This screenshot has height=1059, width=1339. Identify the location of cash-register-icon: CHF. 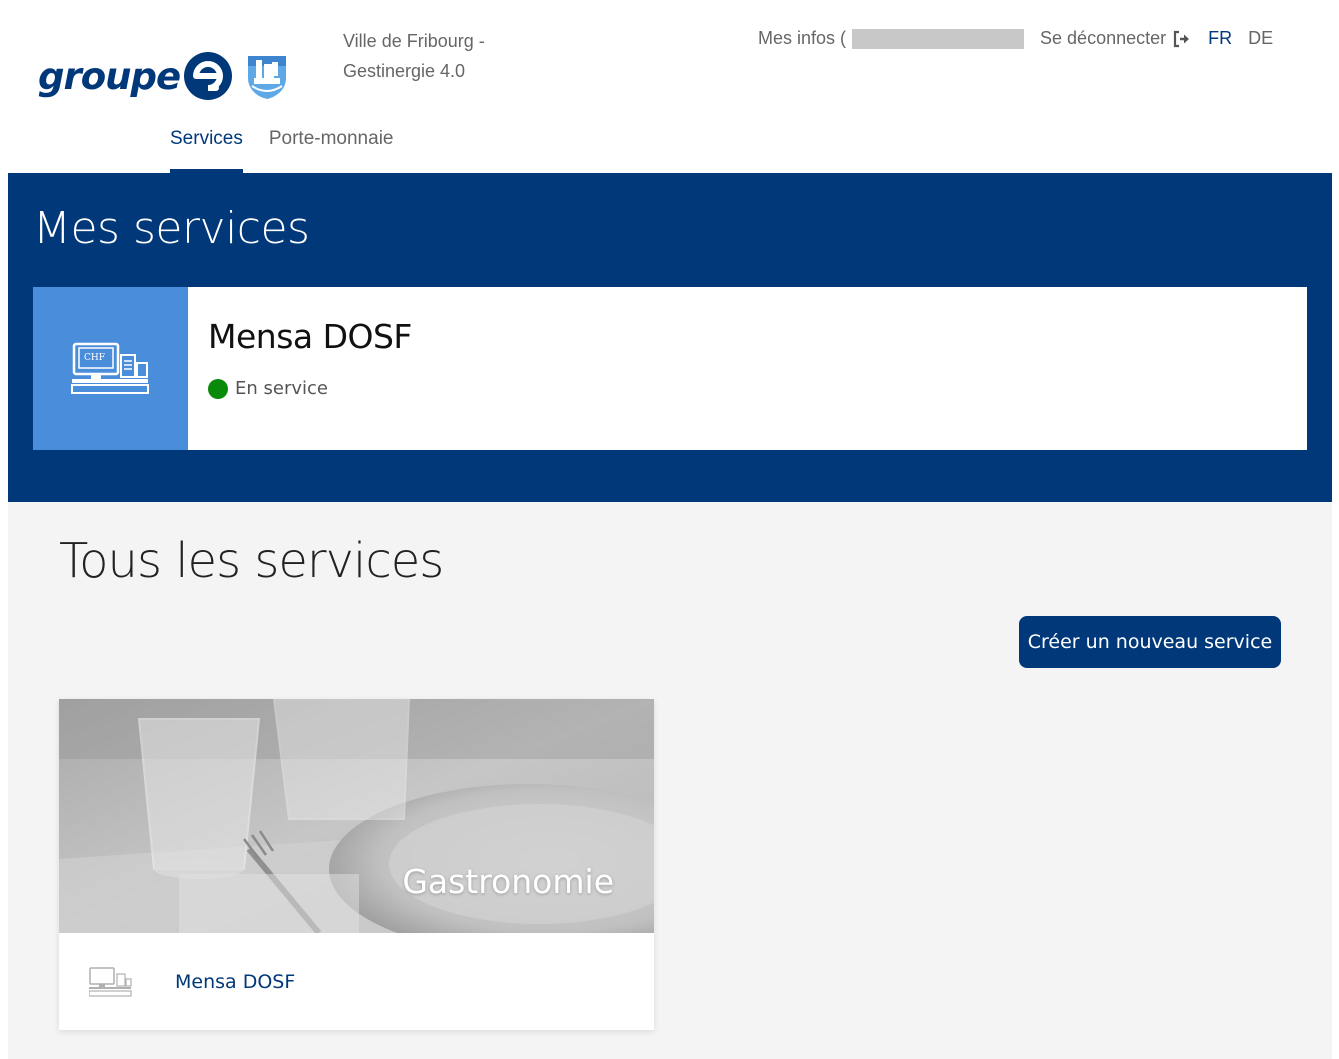
(109, 368).